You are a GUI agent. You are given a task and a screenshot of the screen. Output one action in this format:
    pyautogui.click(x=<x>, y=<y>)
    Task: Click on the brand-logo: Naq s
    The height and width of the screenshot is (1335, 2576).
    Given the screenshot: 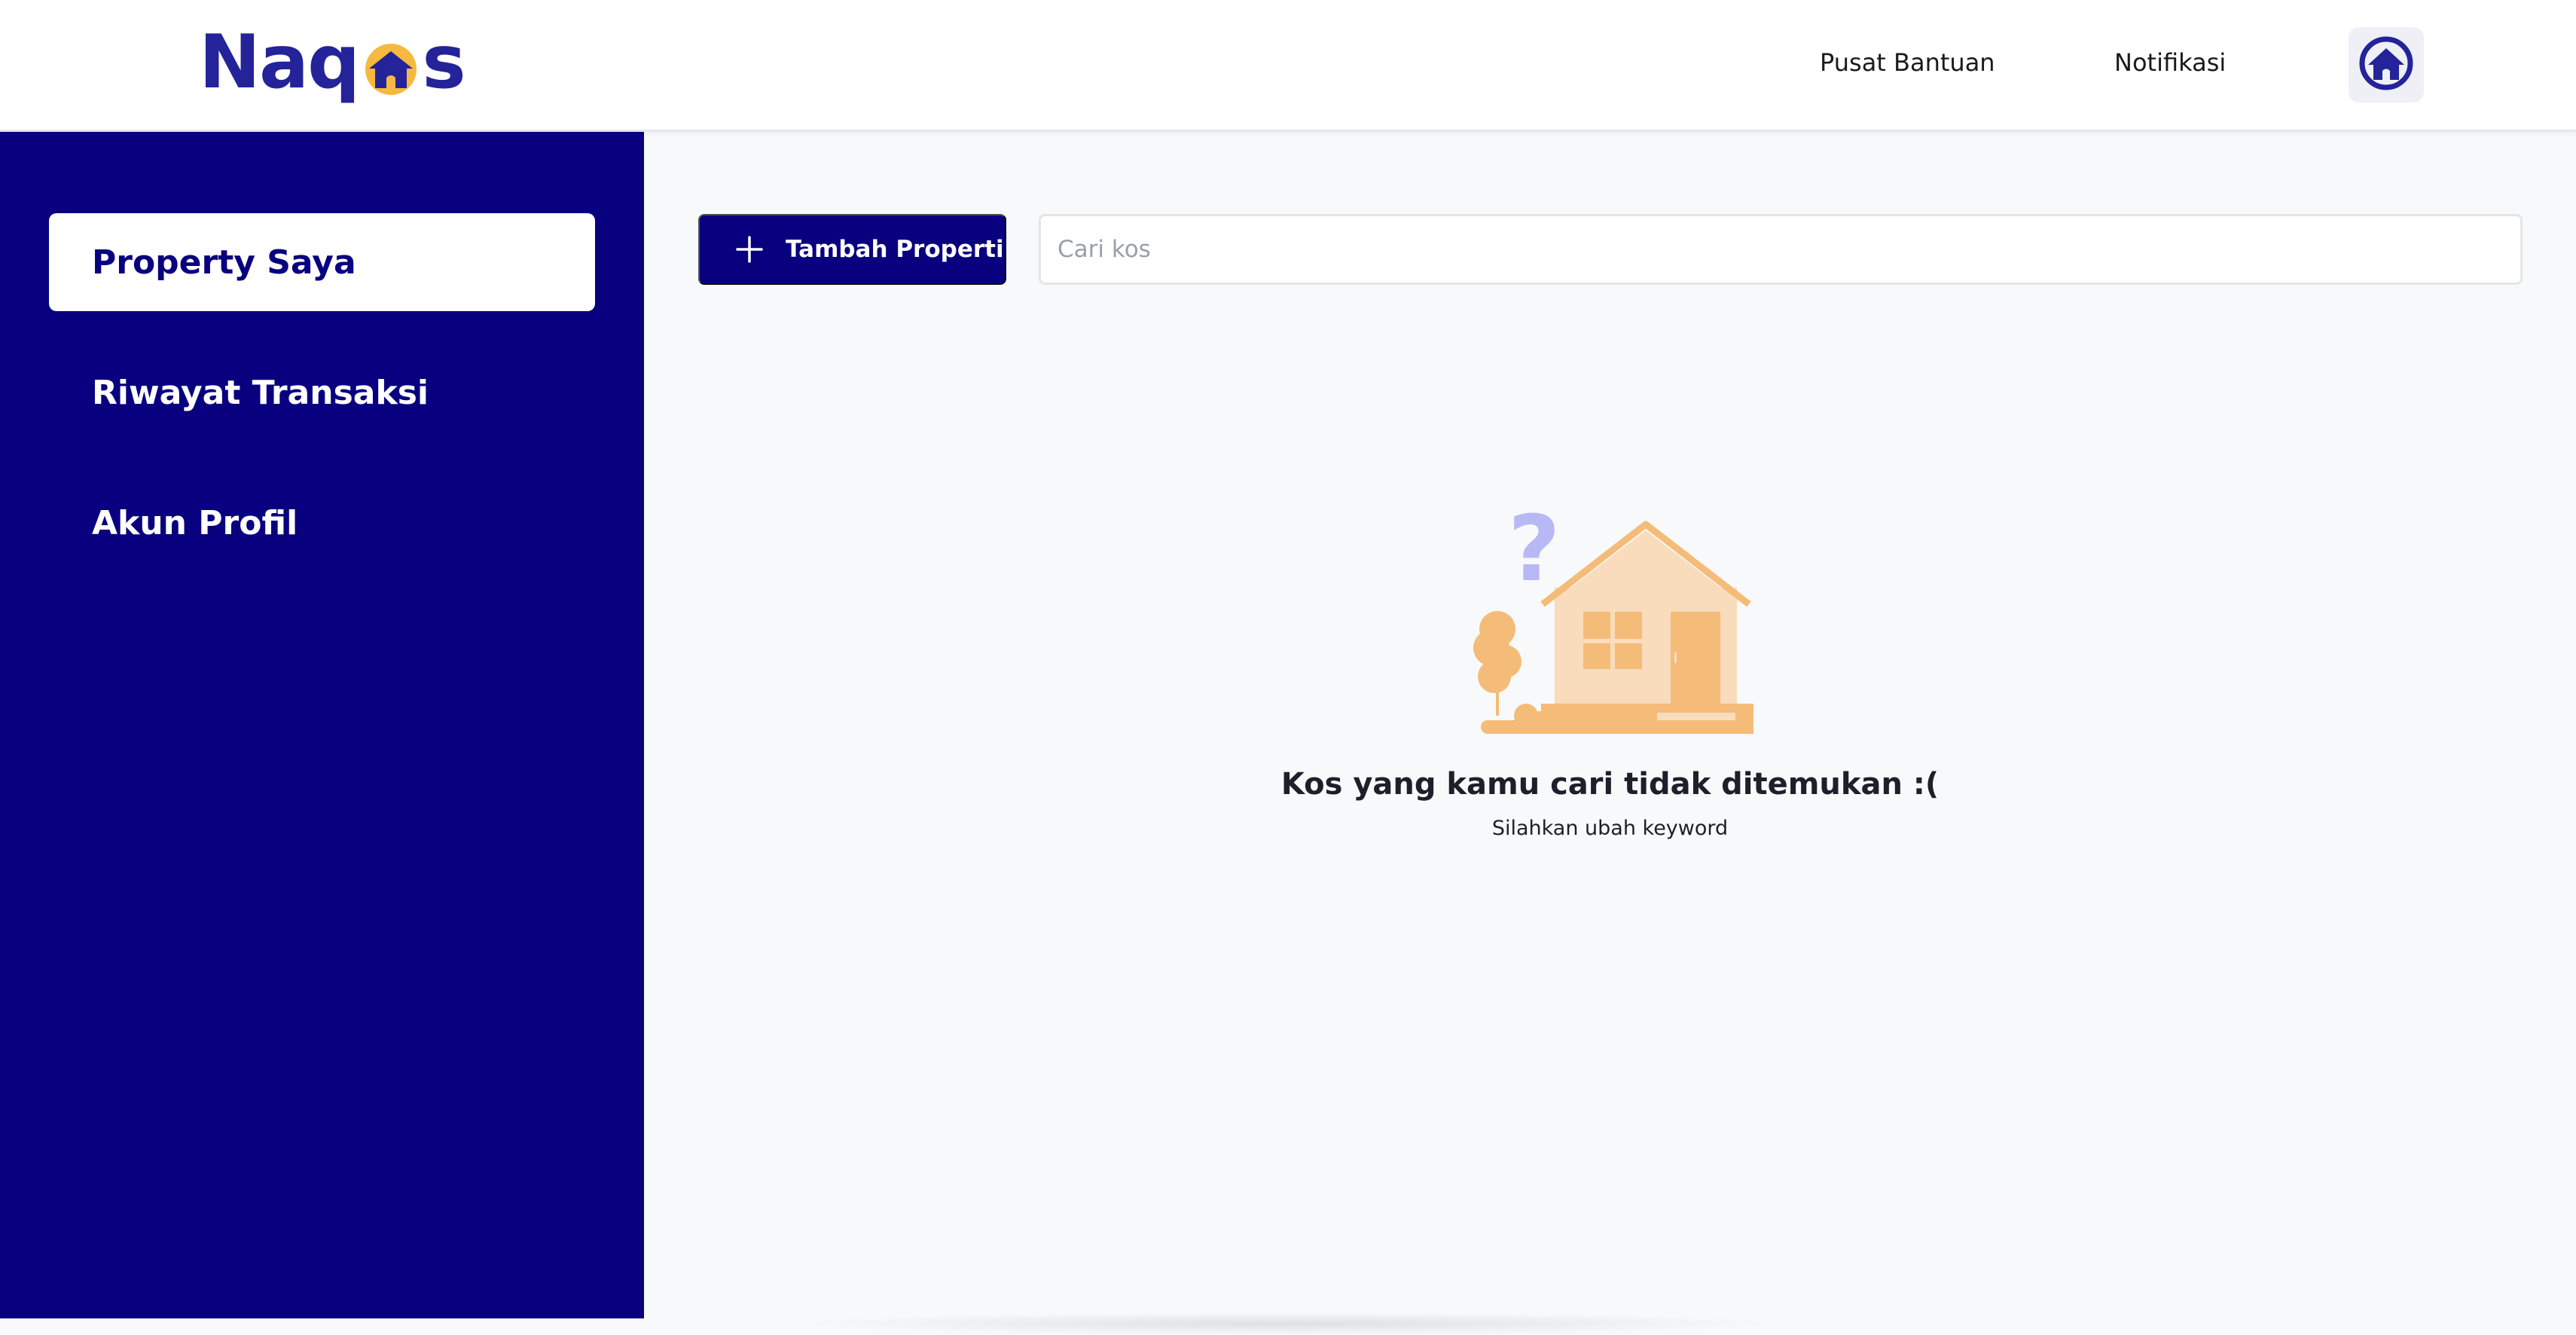 What is the action you would take?
    pyautogui.click(x=333, y=62)
    